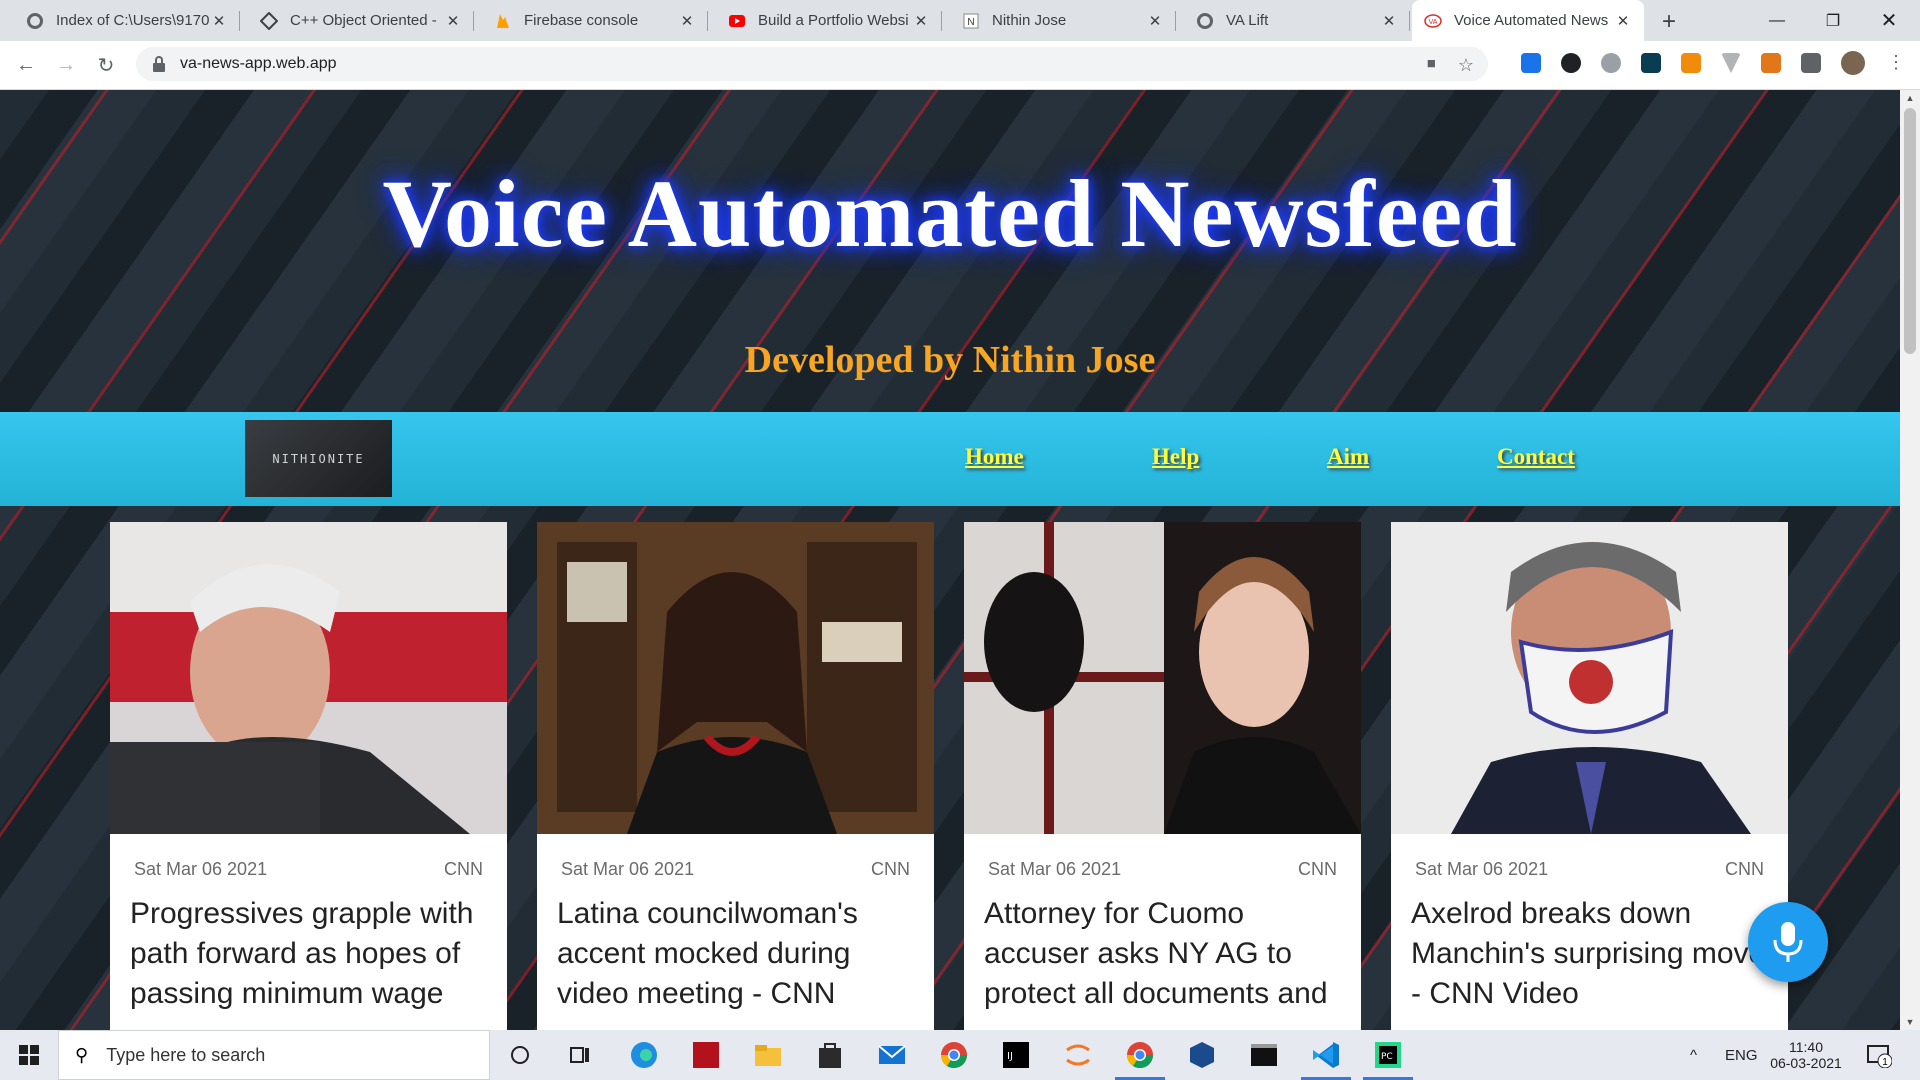 The height and width of the screenshot is (1080, 1920). I want to click on vue-devtools-icon, so click(1731, 63).